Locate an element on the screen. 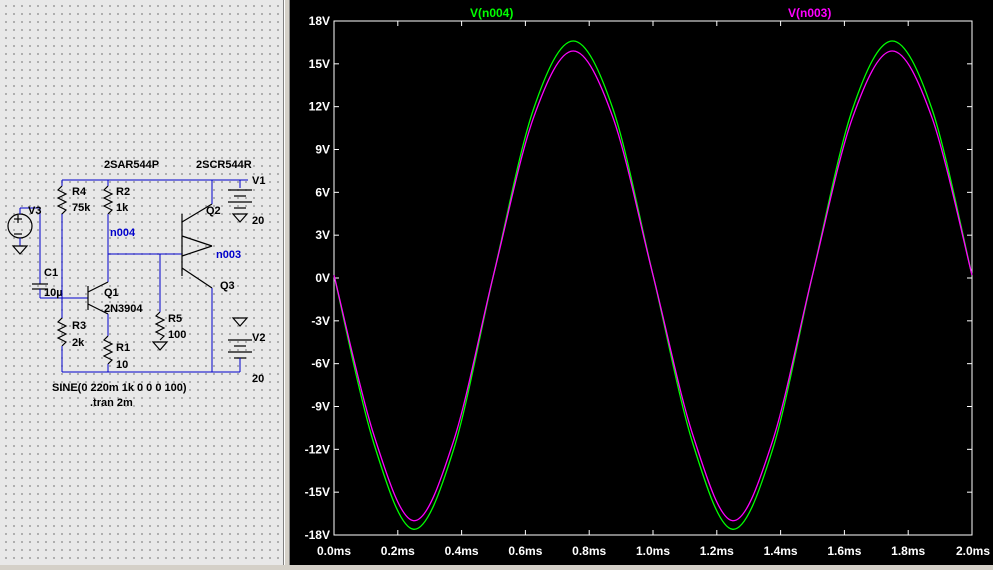 This screenshot has height=570, width=993. r4-value: 75k is located at coordinates (81, 208).